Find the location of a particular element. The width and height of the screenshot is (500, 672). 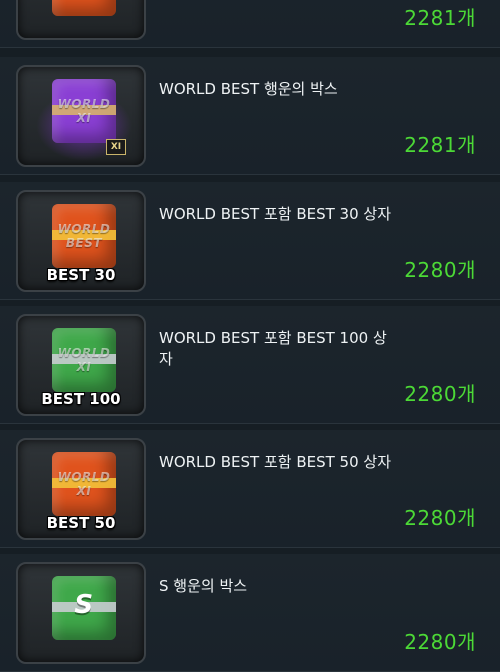

best30-box-icon: WORLD BEST is located at coordinates (84, 236).